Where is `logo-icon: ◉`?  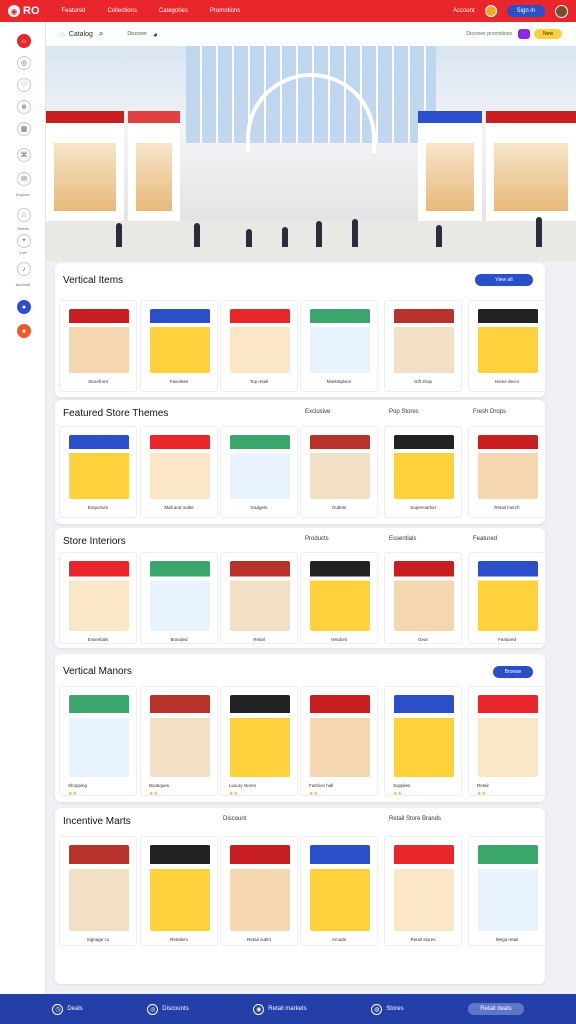
logo-icon: ◉ is located at coordinates (14, 11).